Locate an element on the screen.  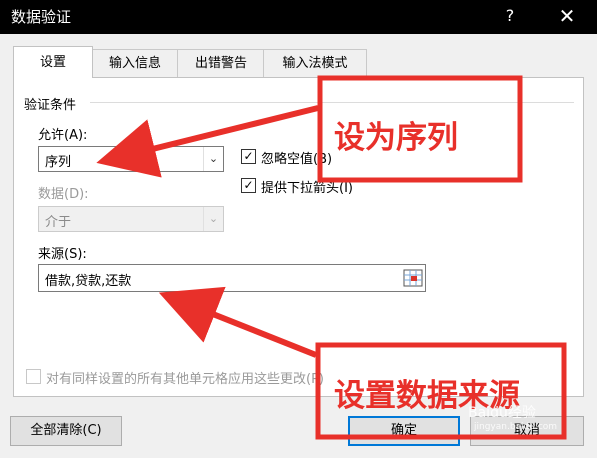
annotation-arrow-source is located at coordinates (238, 322).